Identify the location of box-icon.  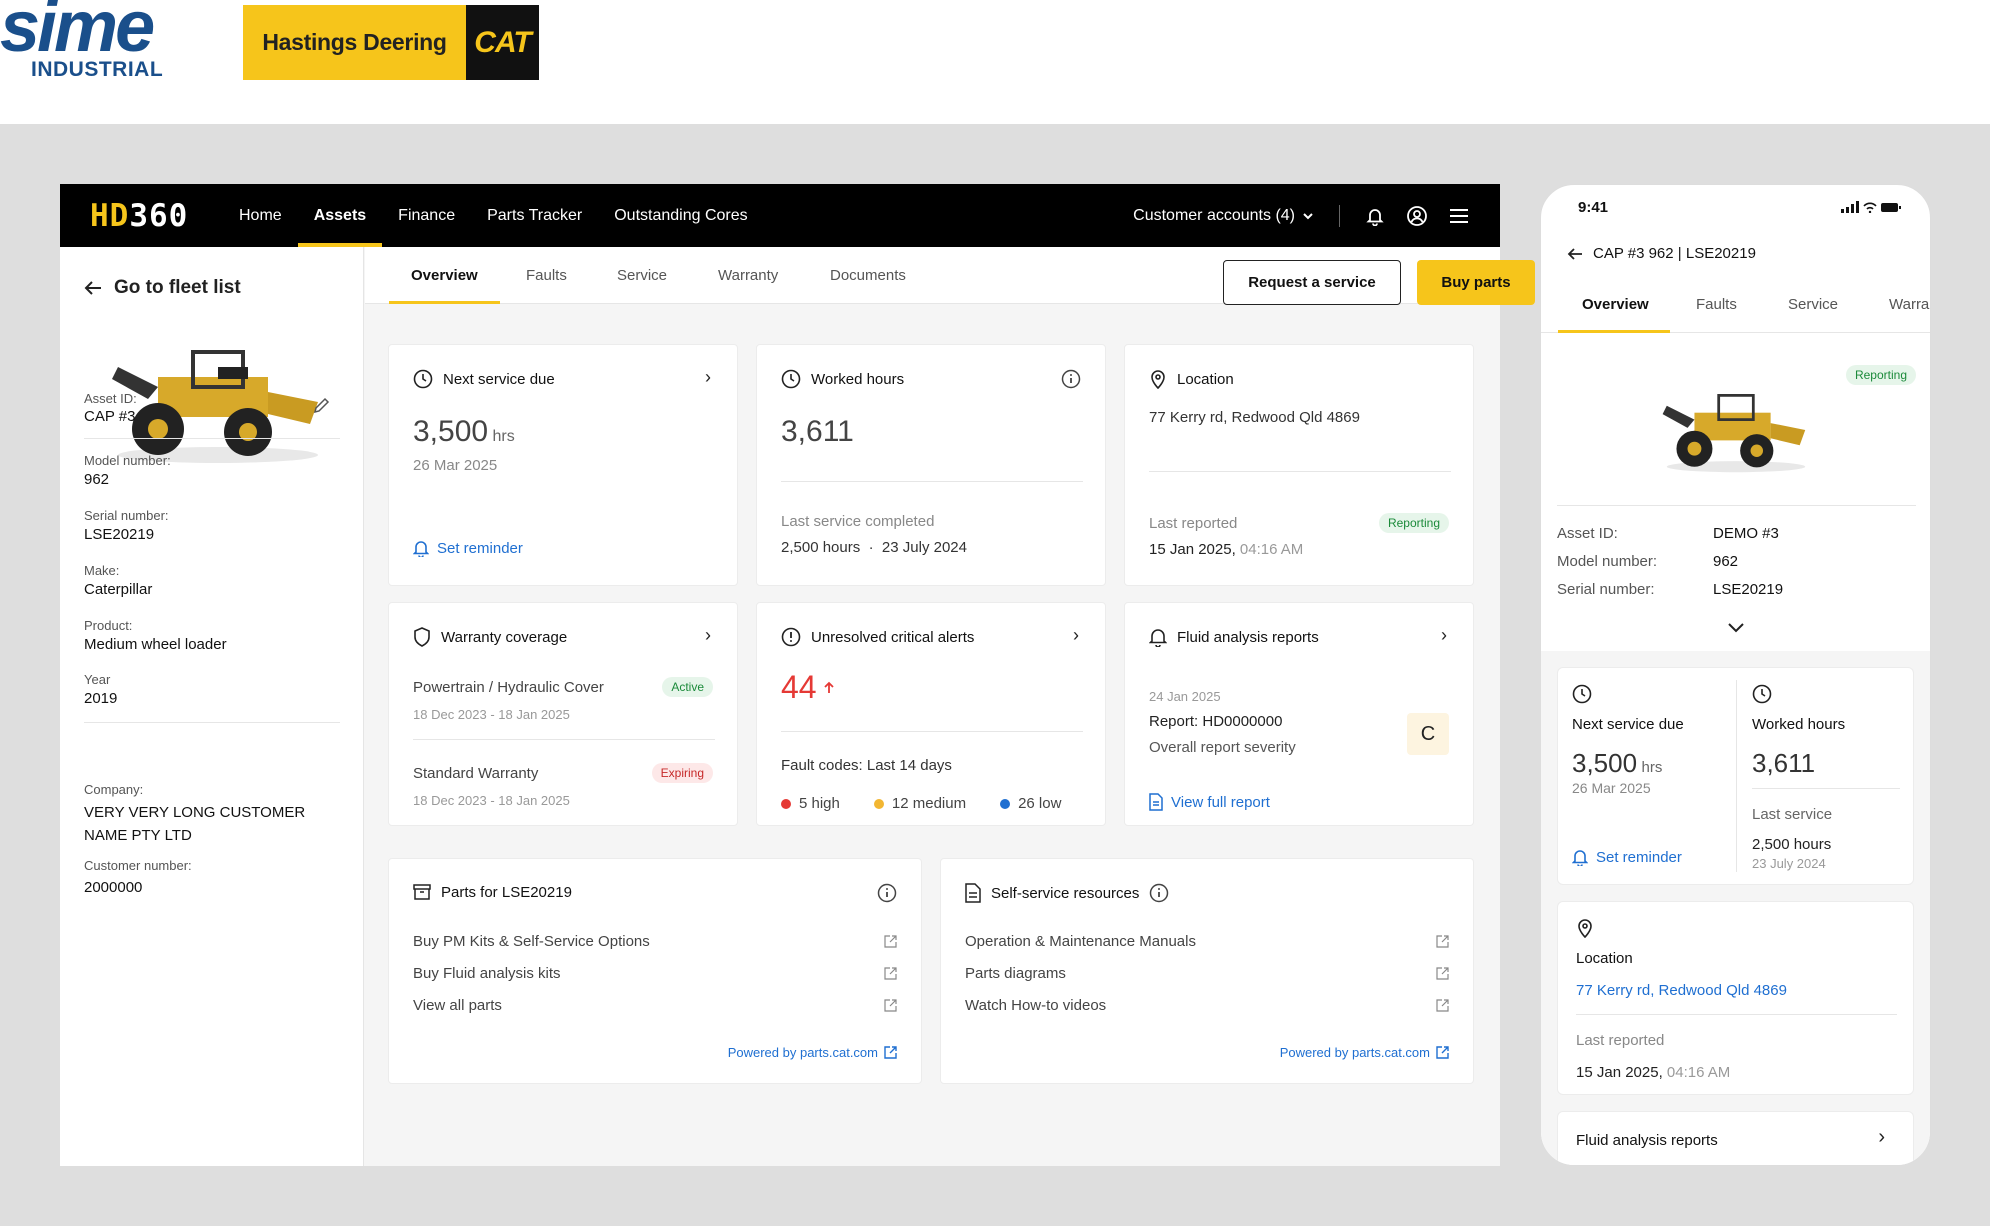
(422, 892).